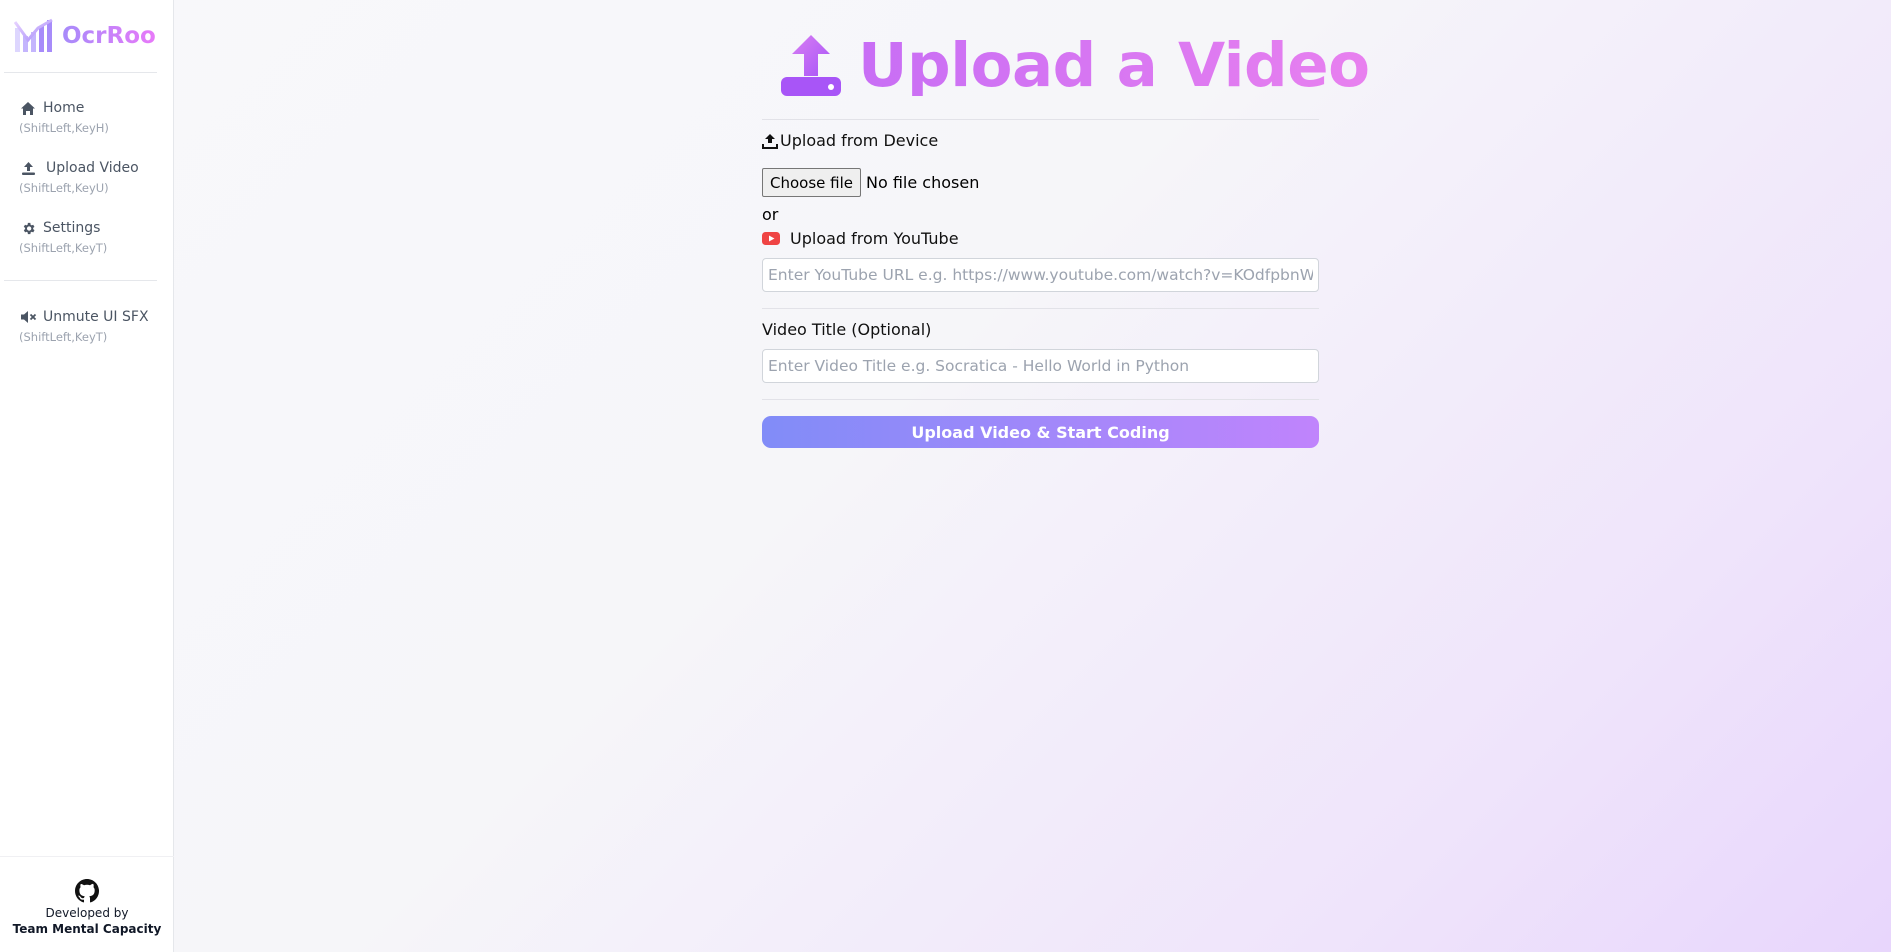 This screenshot has width=1891, height=952. I want to click on upload-from-device-label: Upload from Device, so click(850, 140).